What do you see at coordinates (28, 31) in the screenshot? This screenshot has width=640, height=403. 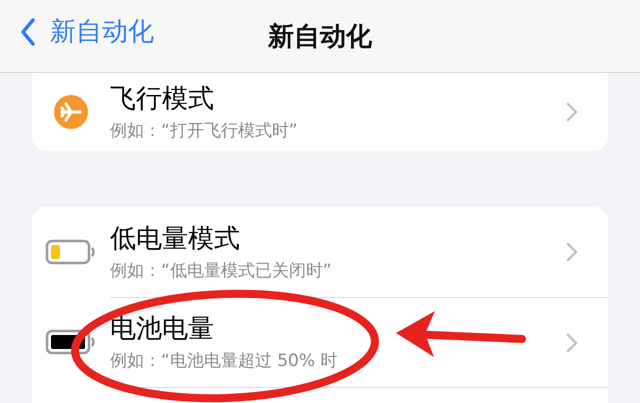 I see `back-icon` at bounding box center [28, 31].